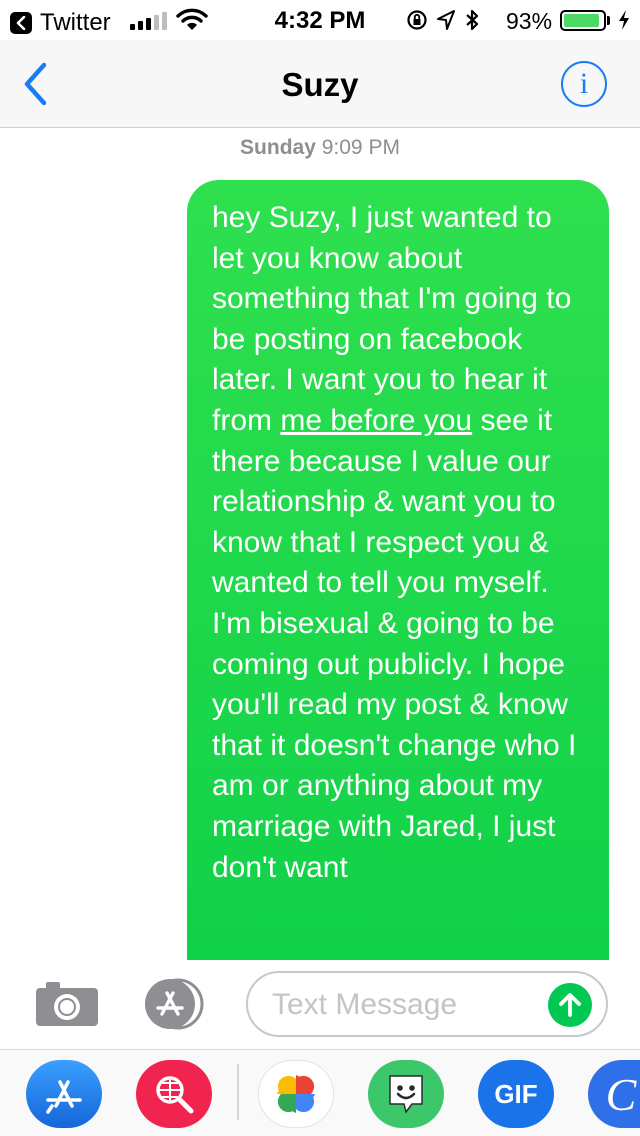  What do you see at coordinates (320, 20) in the screenshot?
I see `status-bar: Twitter 4:32 PM 93%` at bounding box center [320, 20].